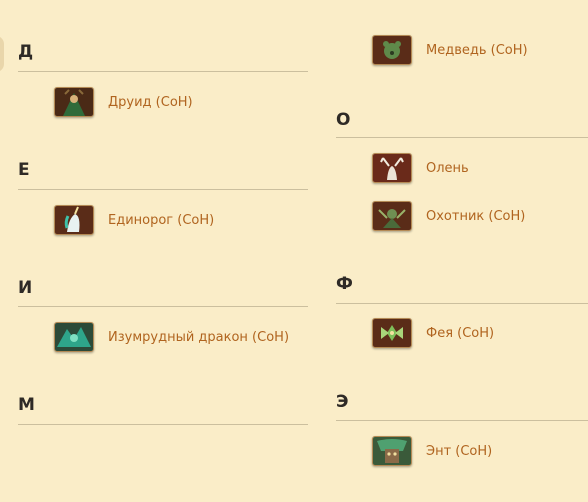 This screenshot has height=502, width=588. I want to click on section-letter-o: О, so click(343, 120).